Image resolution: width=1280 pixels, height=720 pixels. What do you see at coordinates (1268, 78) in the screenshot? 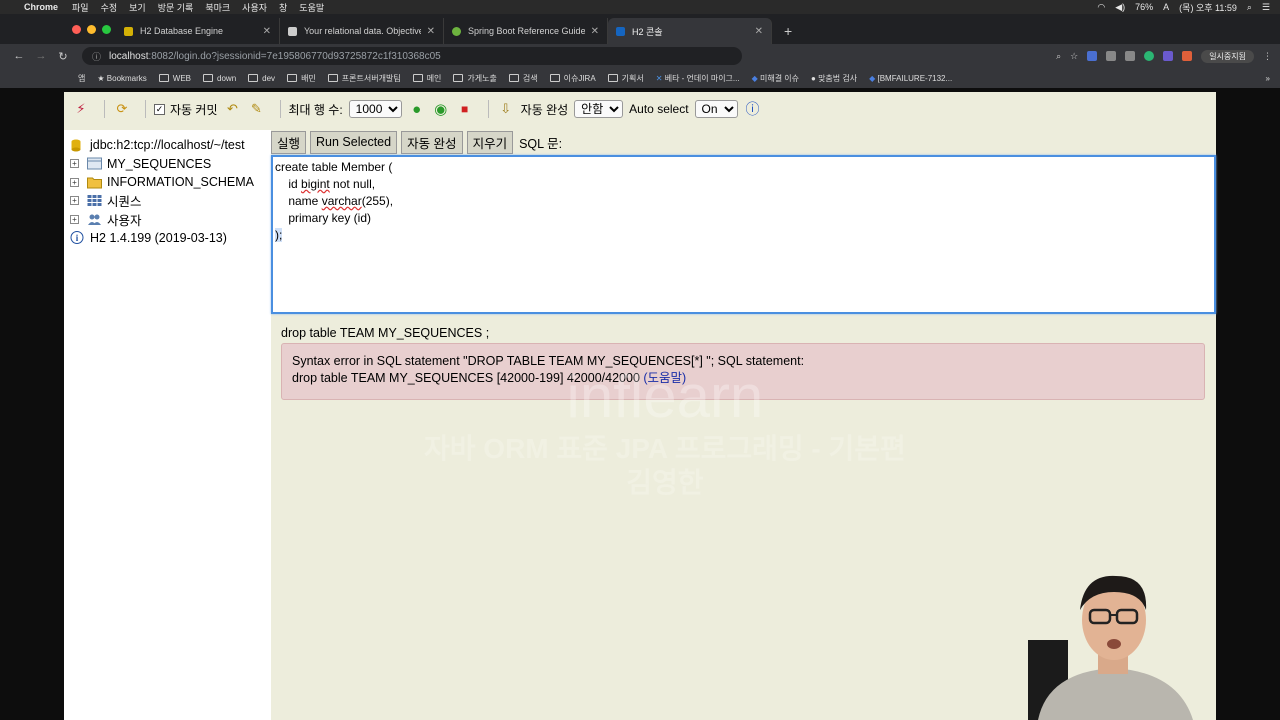
I see `bookmarks-overflow-icon: »` at bounding box center [1268, 78].